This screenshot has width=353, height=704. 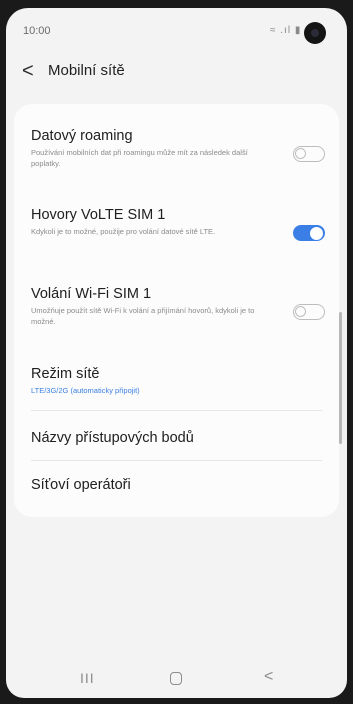 What do you see at coordinates (82, 136) in the screenshot?
I see `setting-title: Datový roaming` at bounding box center [82, 136].